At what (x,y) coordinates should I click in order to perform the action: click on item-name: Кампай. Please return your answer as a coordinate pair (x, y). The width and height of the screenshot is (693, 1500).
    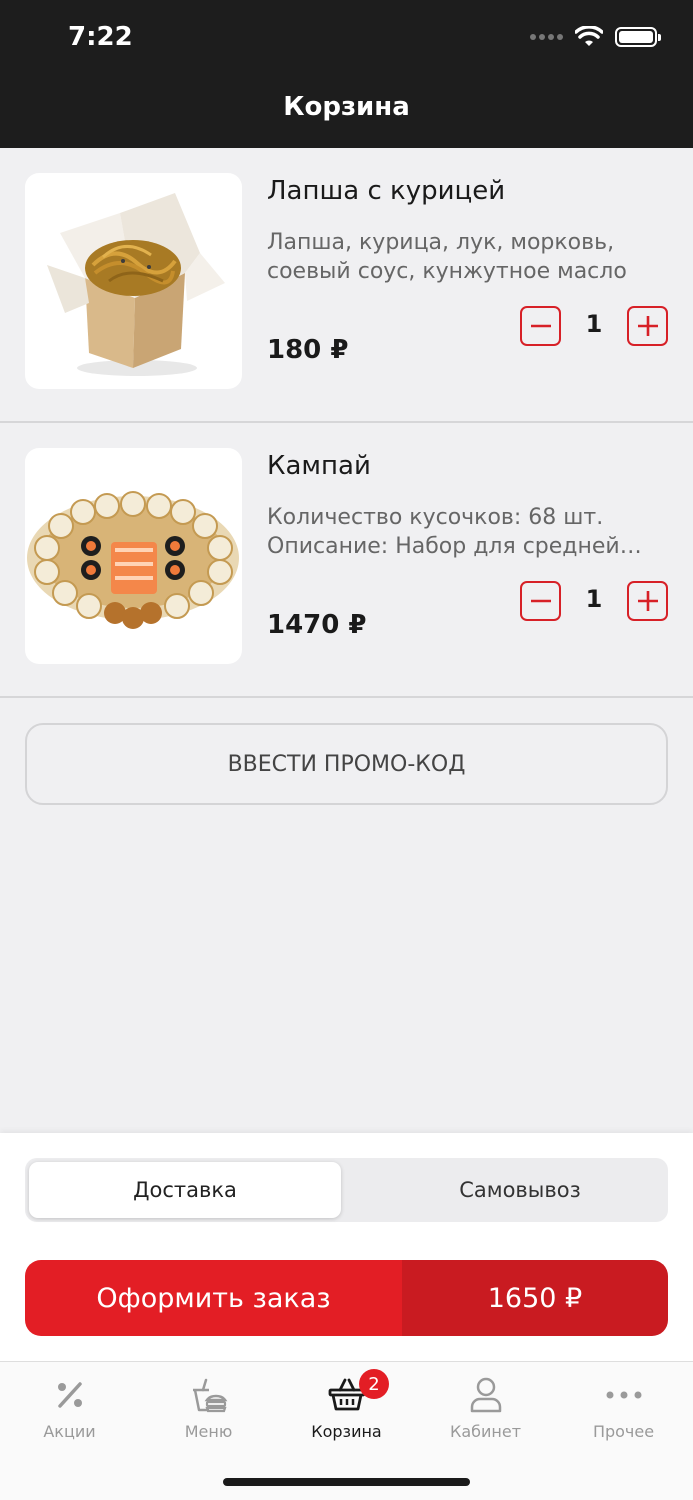
    Looking at the image, I should click on (319, 466).